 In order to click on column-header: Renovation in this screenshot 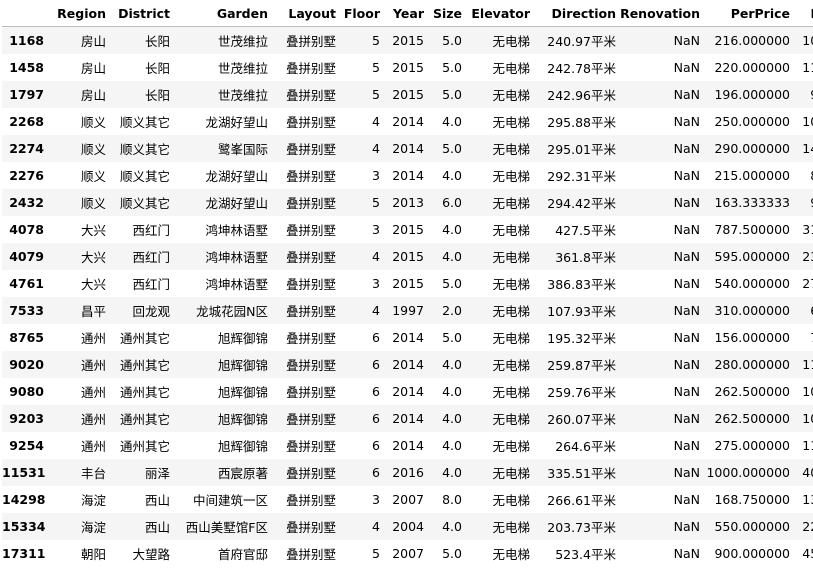, I will do `click(662, 13)`.